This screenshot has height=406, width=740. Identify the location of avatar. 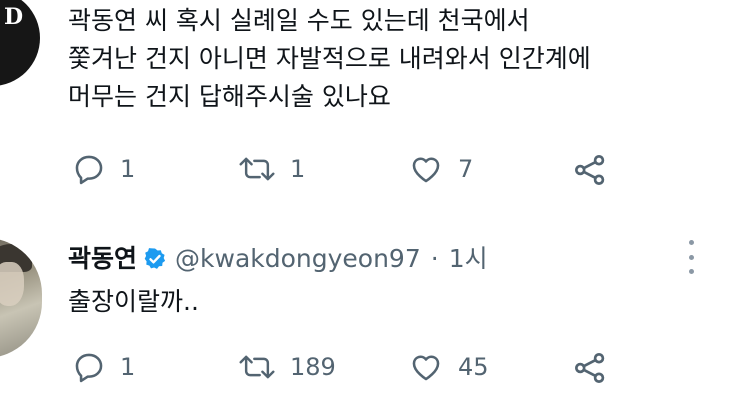
(21, 298).